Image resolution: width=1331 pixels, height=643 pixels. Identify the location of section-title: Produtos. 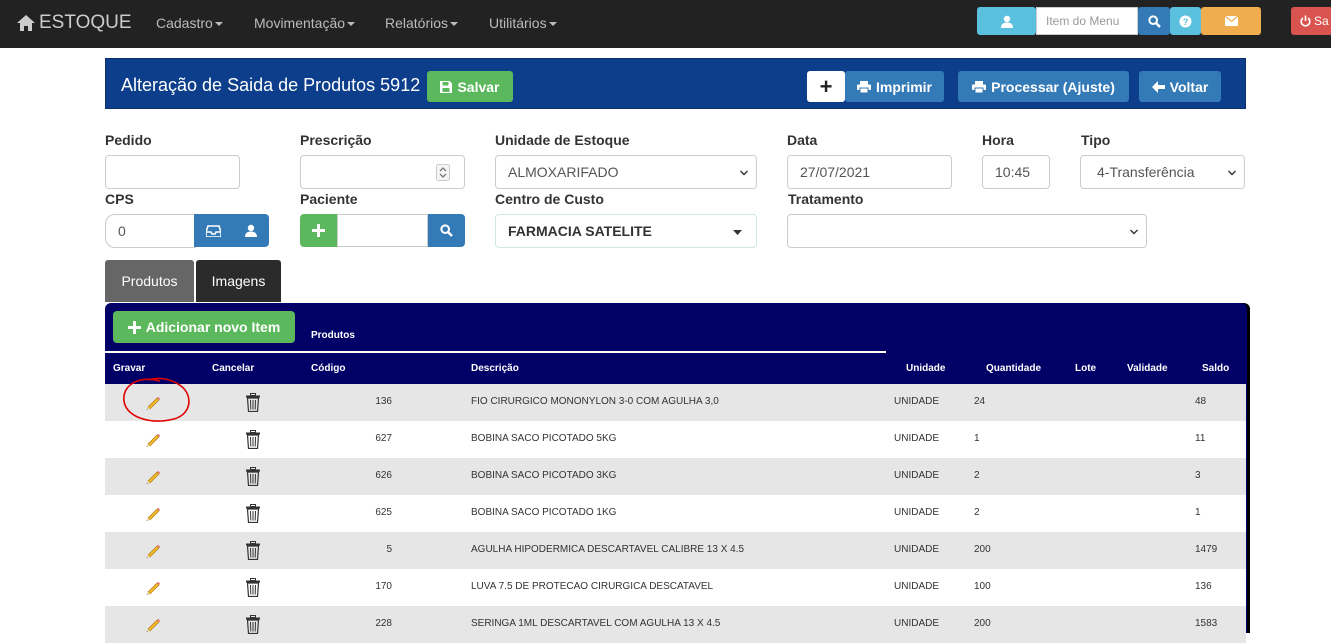
(333, 335).